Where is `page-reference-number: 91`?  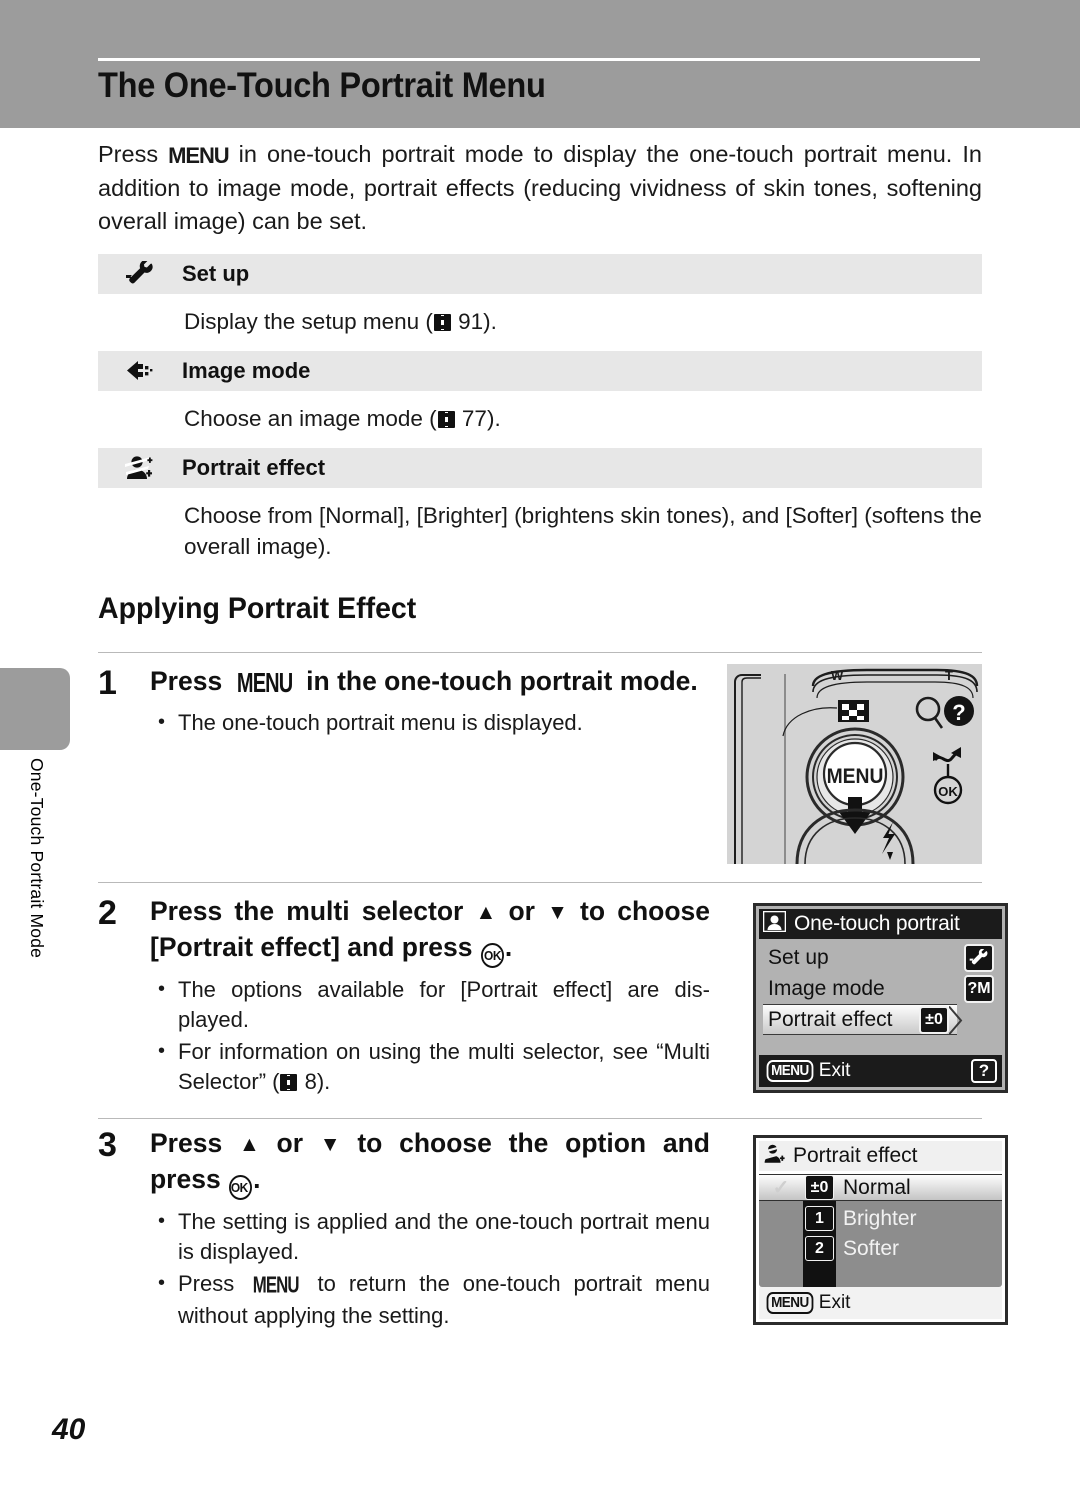 page-reference-number: 91 is located at coordinates (471, 321).